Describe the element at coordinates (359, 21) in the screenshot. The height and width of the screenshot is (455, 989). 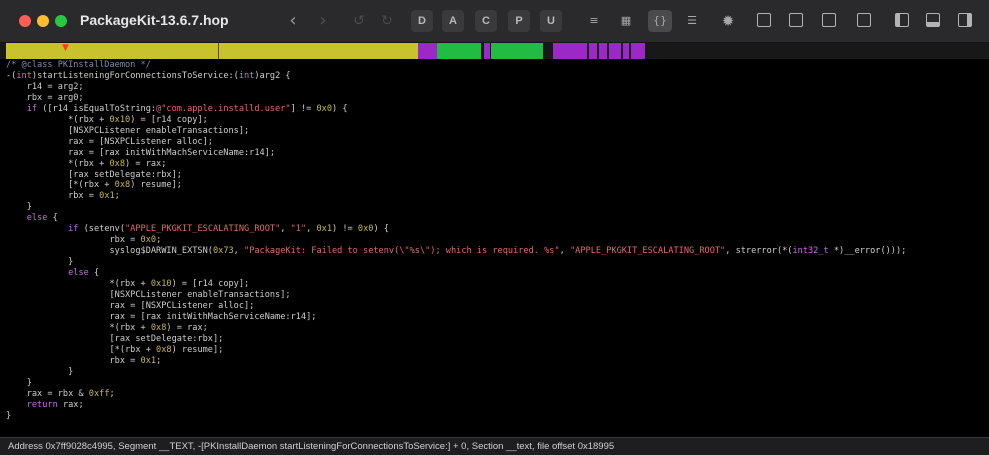
I see `undo-icon: ↺` at that location.